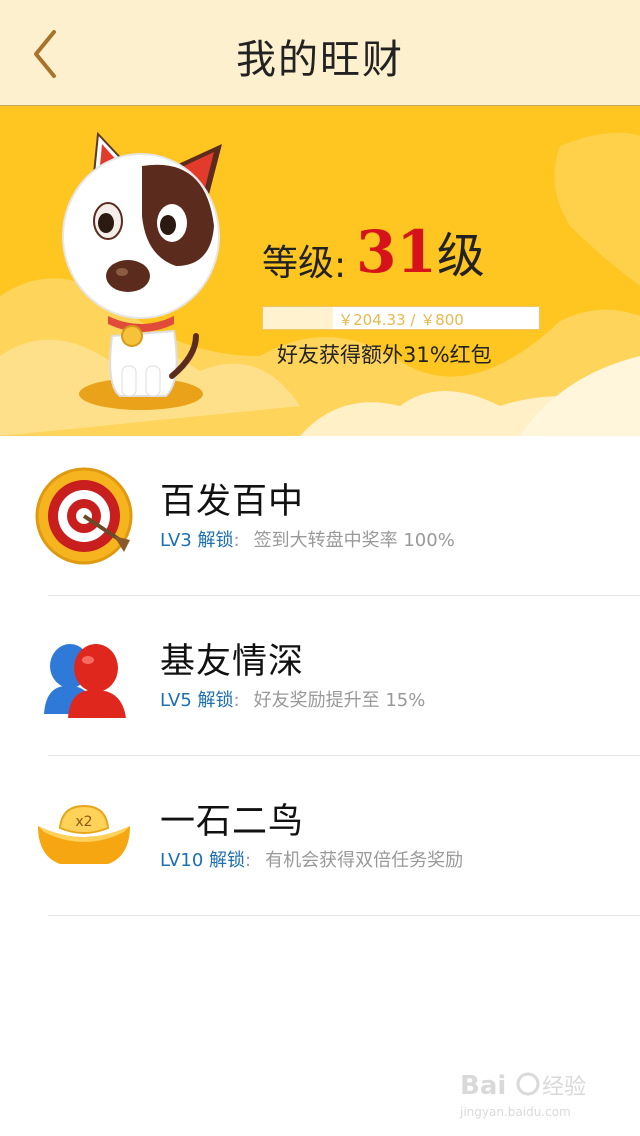  Describe the element at coordinates (340, 265) in the screenshot. I see `level-colon: :` at that location.